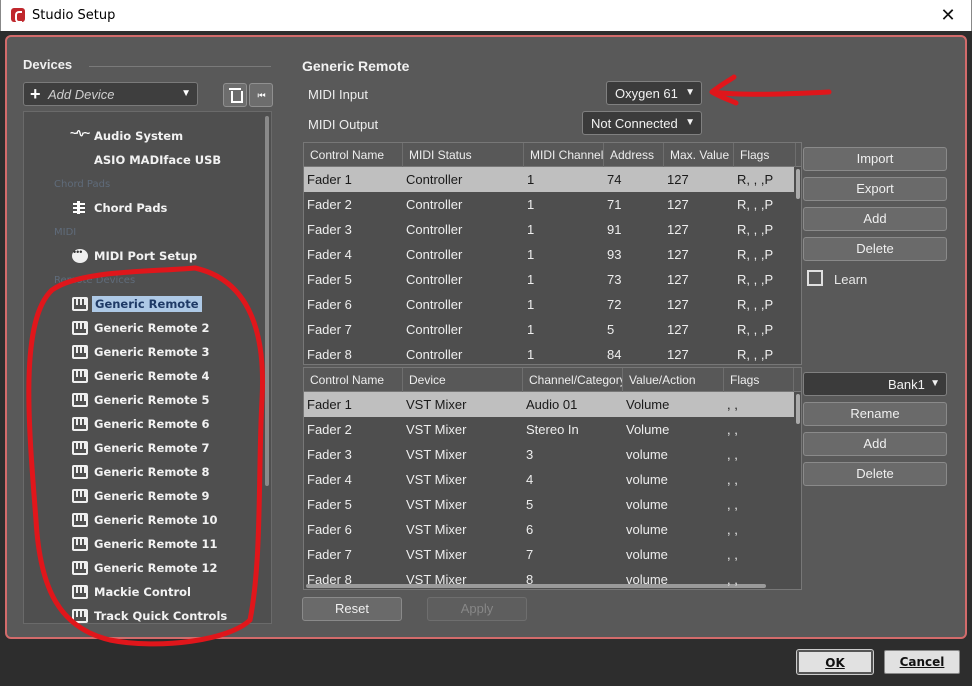 This screenshot has width=972, height=686. What do you see at coordinates (144, 352) in the screenshot?
I see `tree-item: Generic Remote 3` at bounding box center [144, 352].